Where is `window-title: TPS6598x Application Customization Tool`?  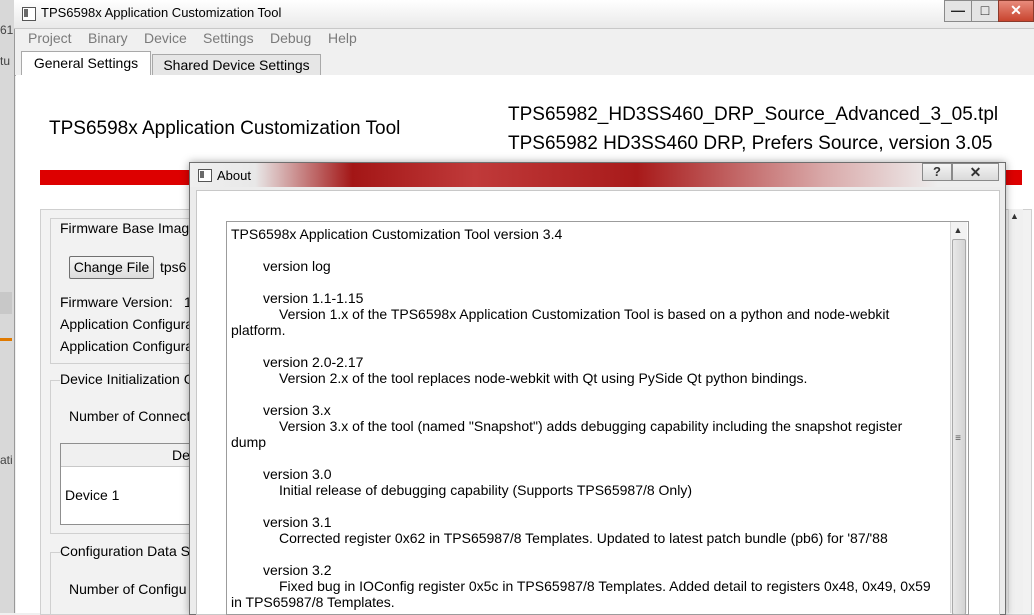
window-title: TPS6598x Application Customization Tool is located at coordinates (161, 12).